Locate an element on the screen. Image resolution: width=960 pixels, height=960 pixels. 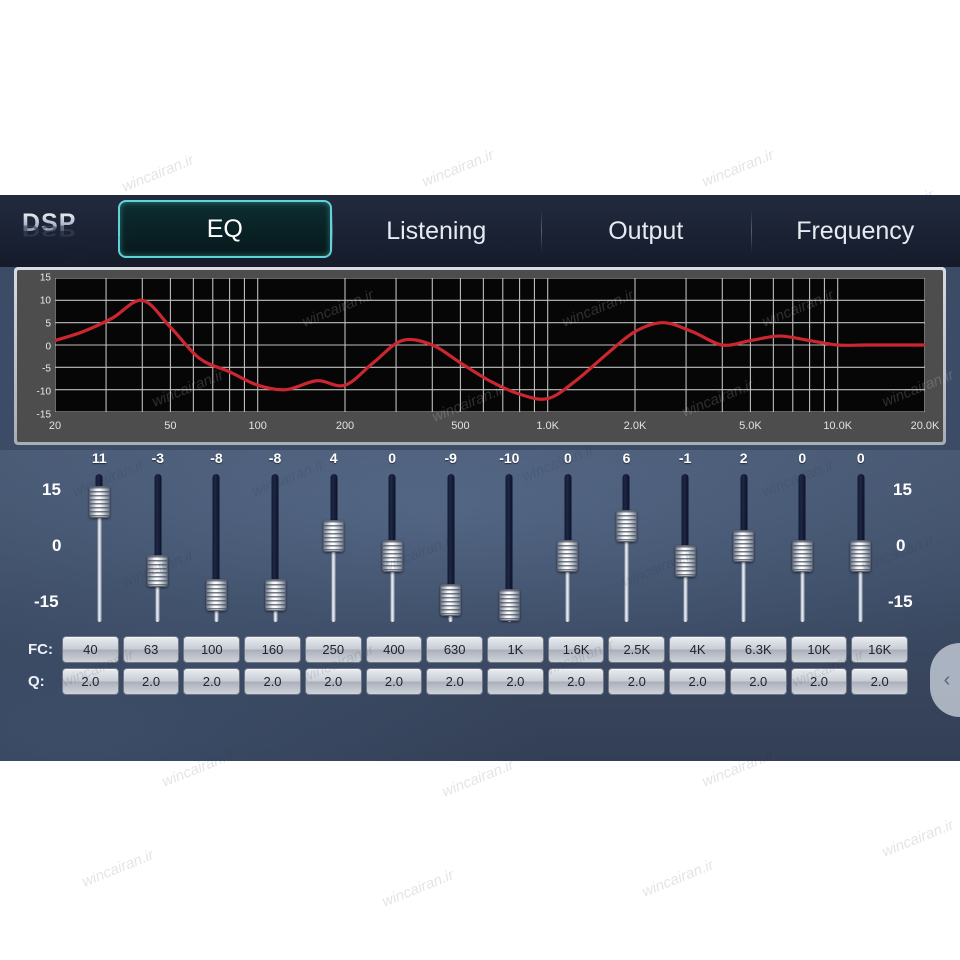
fc-cell: 40 is located at coordinates (90, 649).